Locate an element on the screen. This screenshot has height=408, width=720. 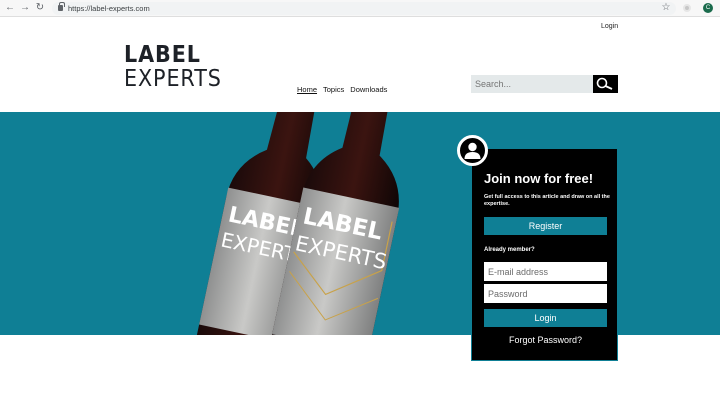
search-button is located at coordinates (605, 84).